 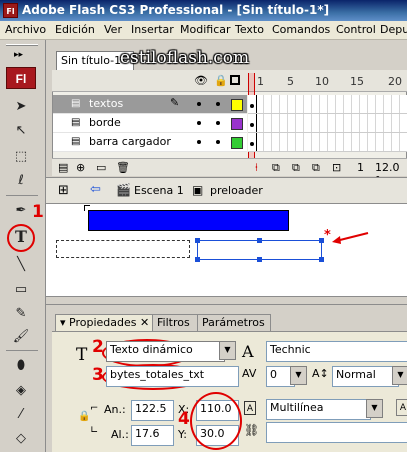 I want to click on baseline-dropdown-arrow: ▼, so click(x=399, y=375).